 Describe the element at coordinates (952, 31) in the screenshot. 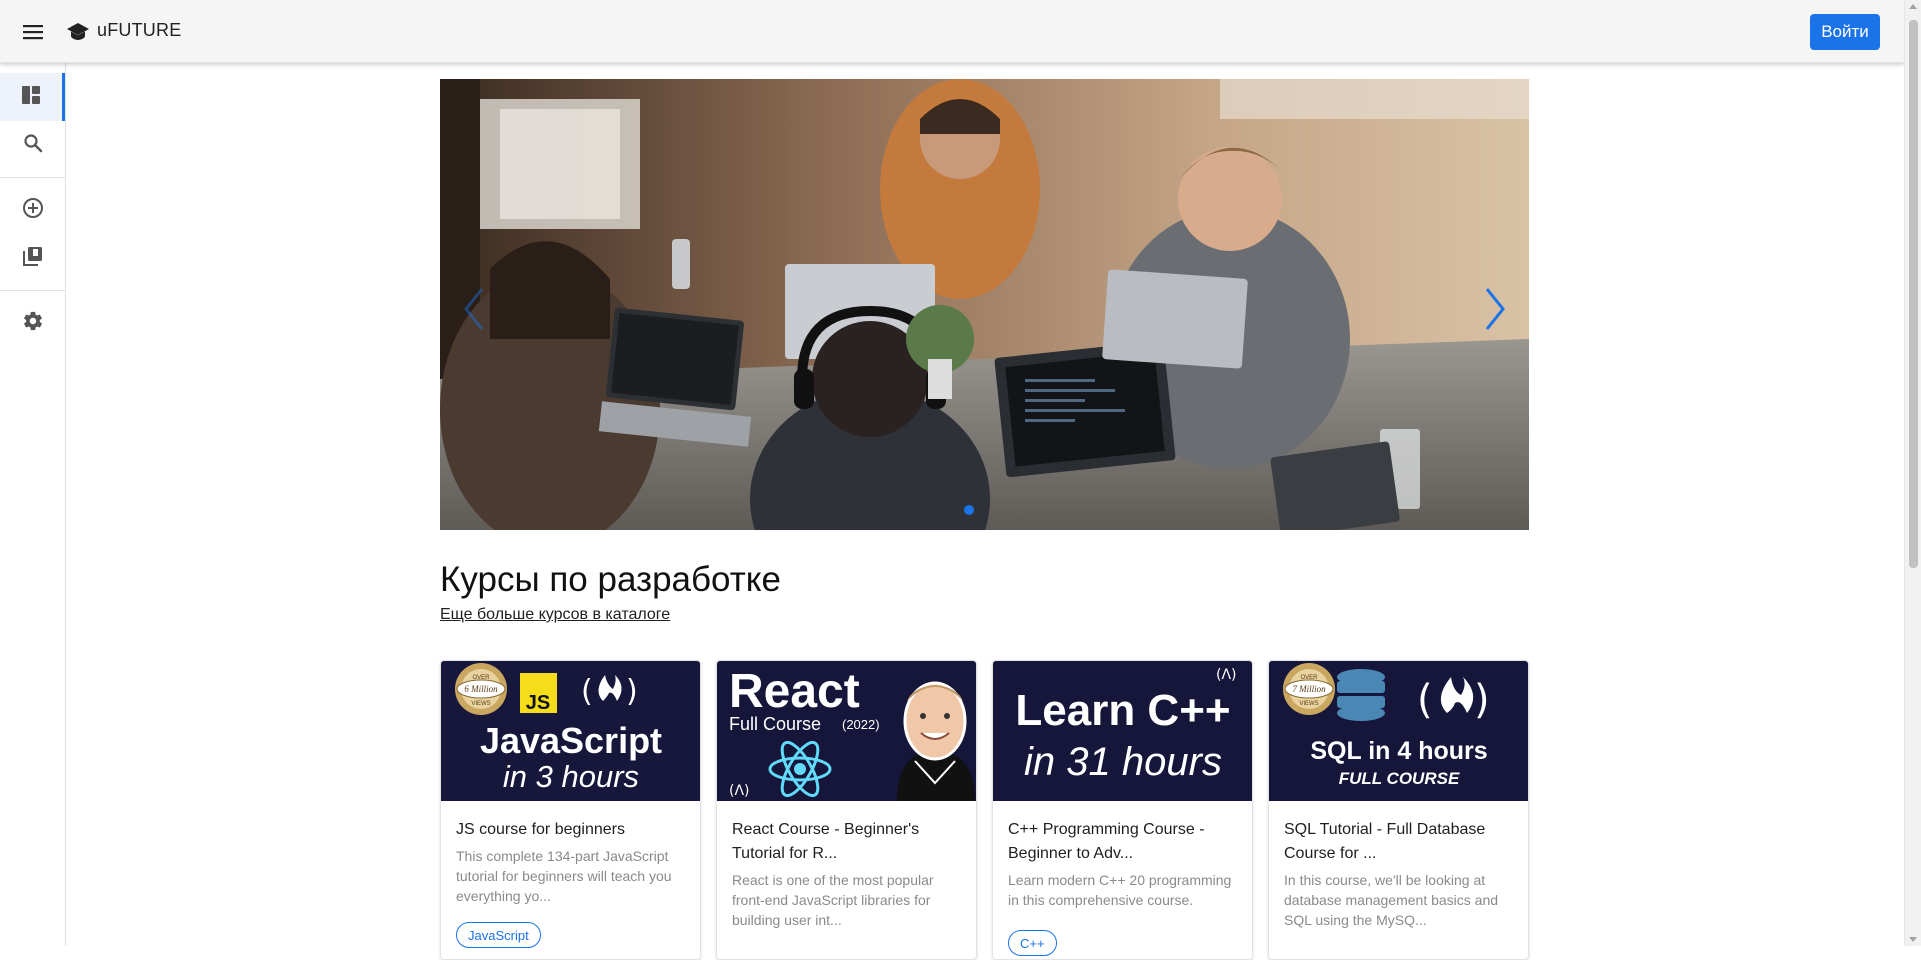

I see `app-bar: uFUTURE Войти` at that location.